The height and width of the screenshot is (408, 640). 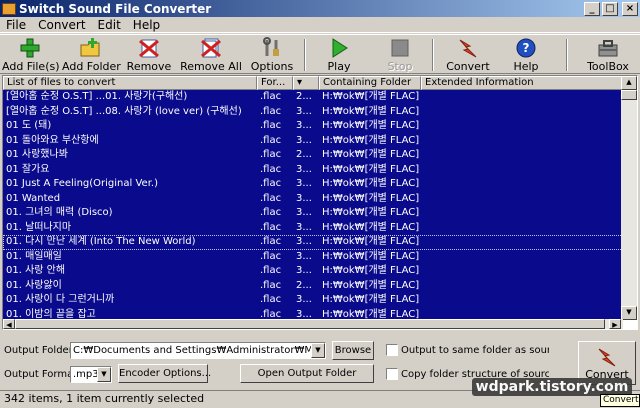 I want to click on column-header-files: List of files to convert, so click(x=130, y=83).